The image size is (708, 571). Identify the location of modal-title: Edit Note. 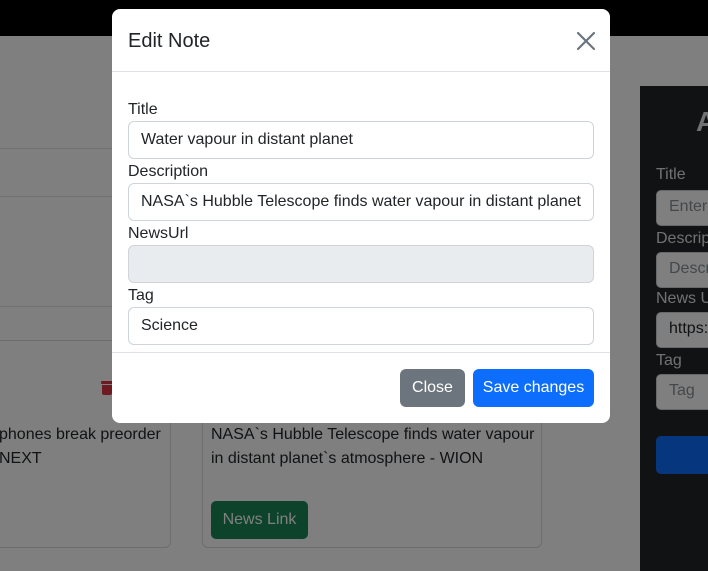
(169, 41).